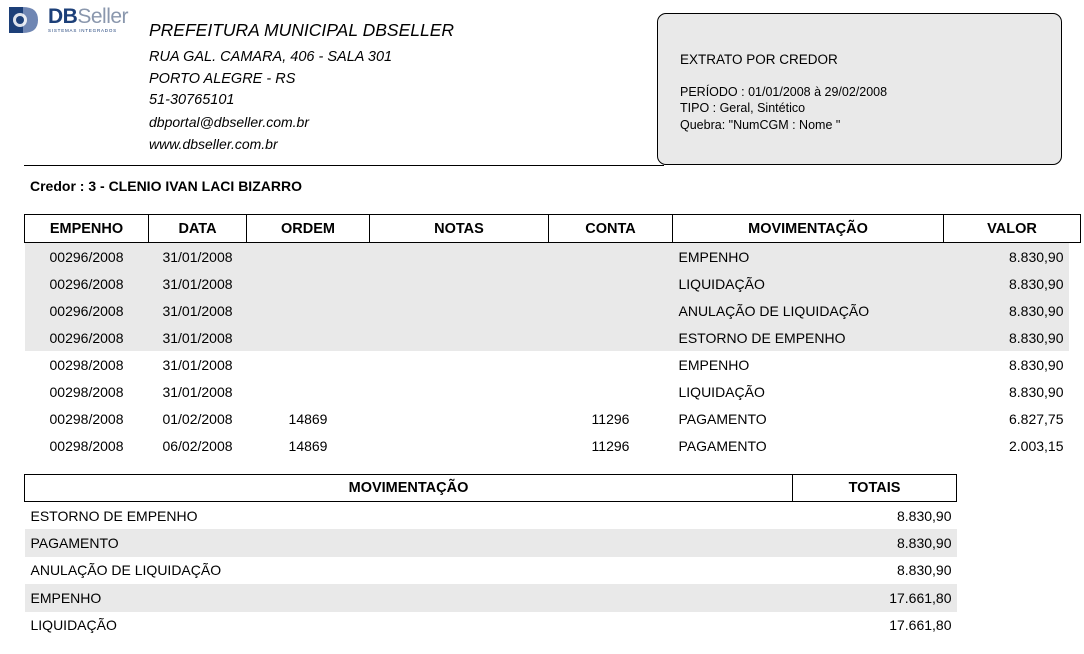 The height and width of the screenshot is (654, 1084). I want to click on totals-header-movimentacao: MOVIMENTAÇÃO, so click(408, 488).